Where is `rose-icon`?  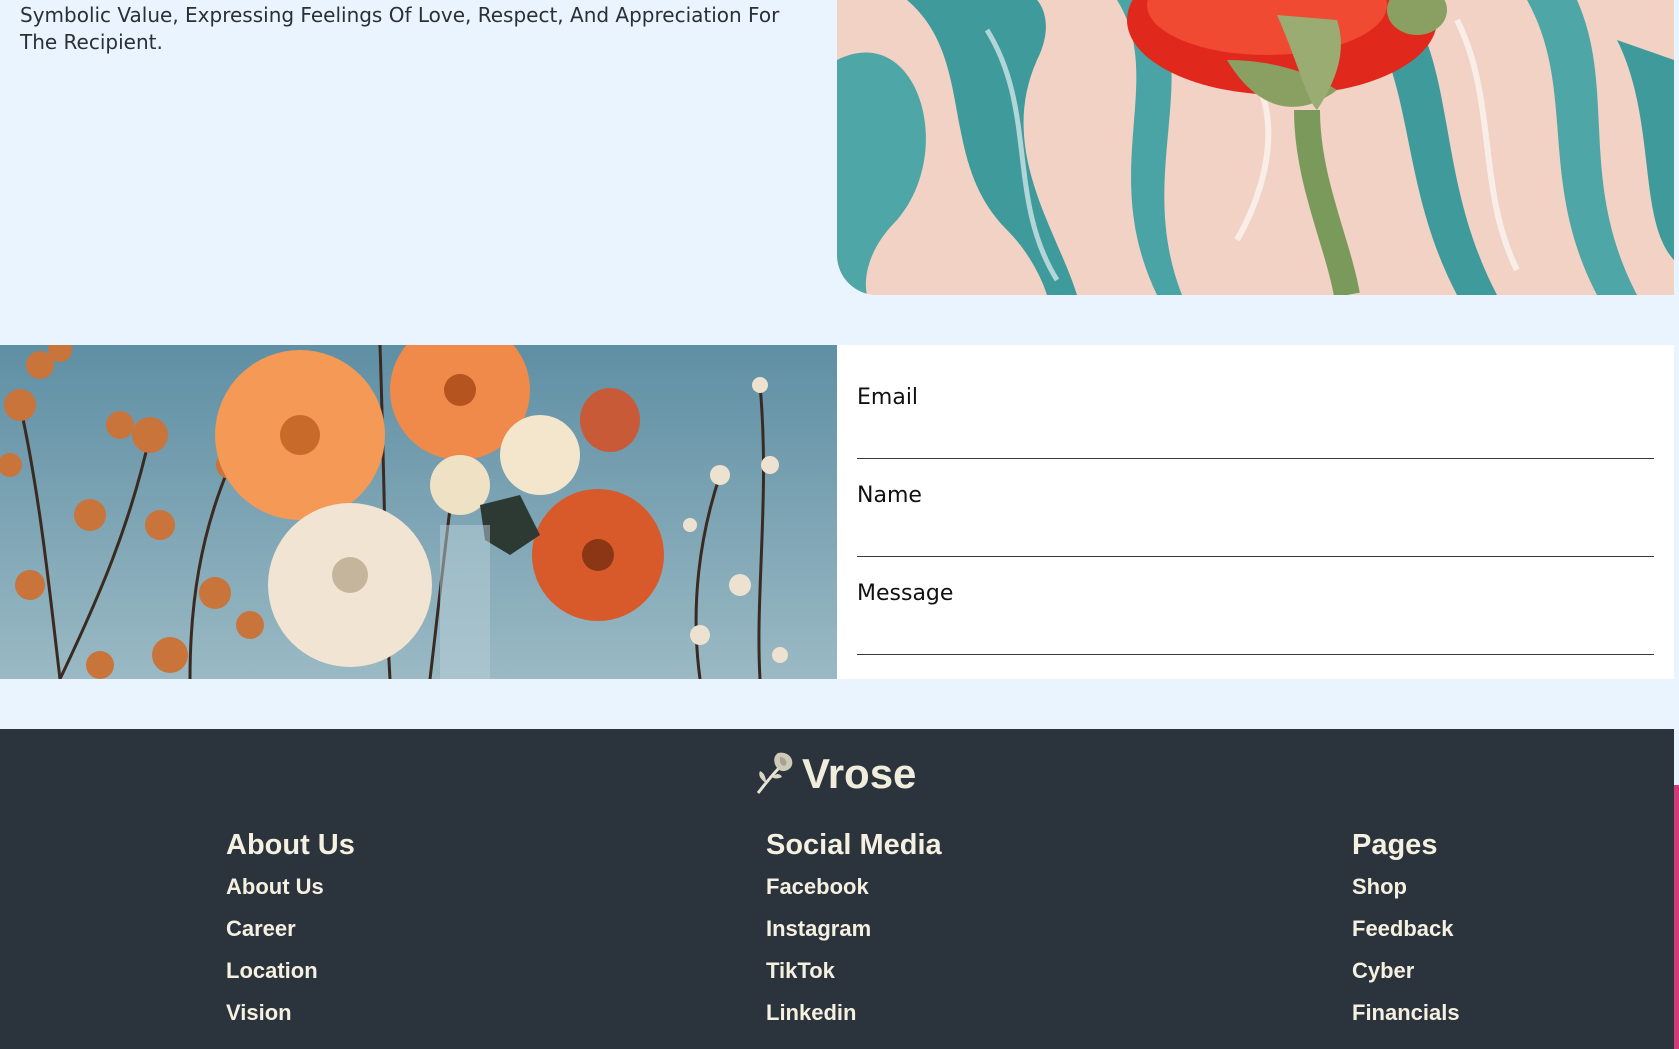
rose-icon is located at coordinates (775, 774).